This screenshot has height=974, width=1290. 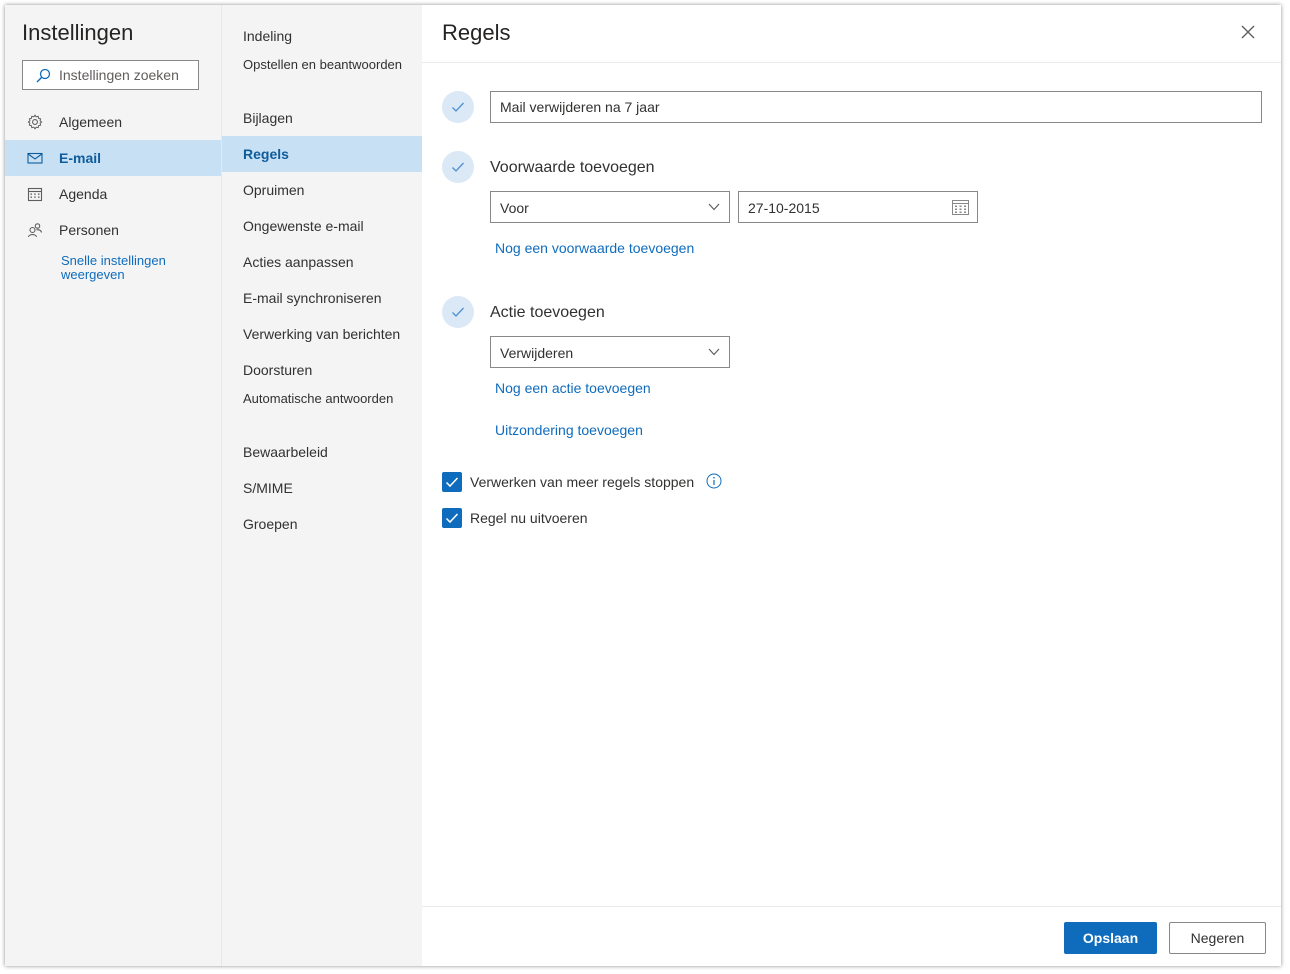 I want to click on subnav-item-smime: S/MIME, so click(x=322, y=488).